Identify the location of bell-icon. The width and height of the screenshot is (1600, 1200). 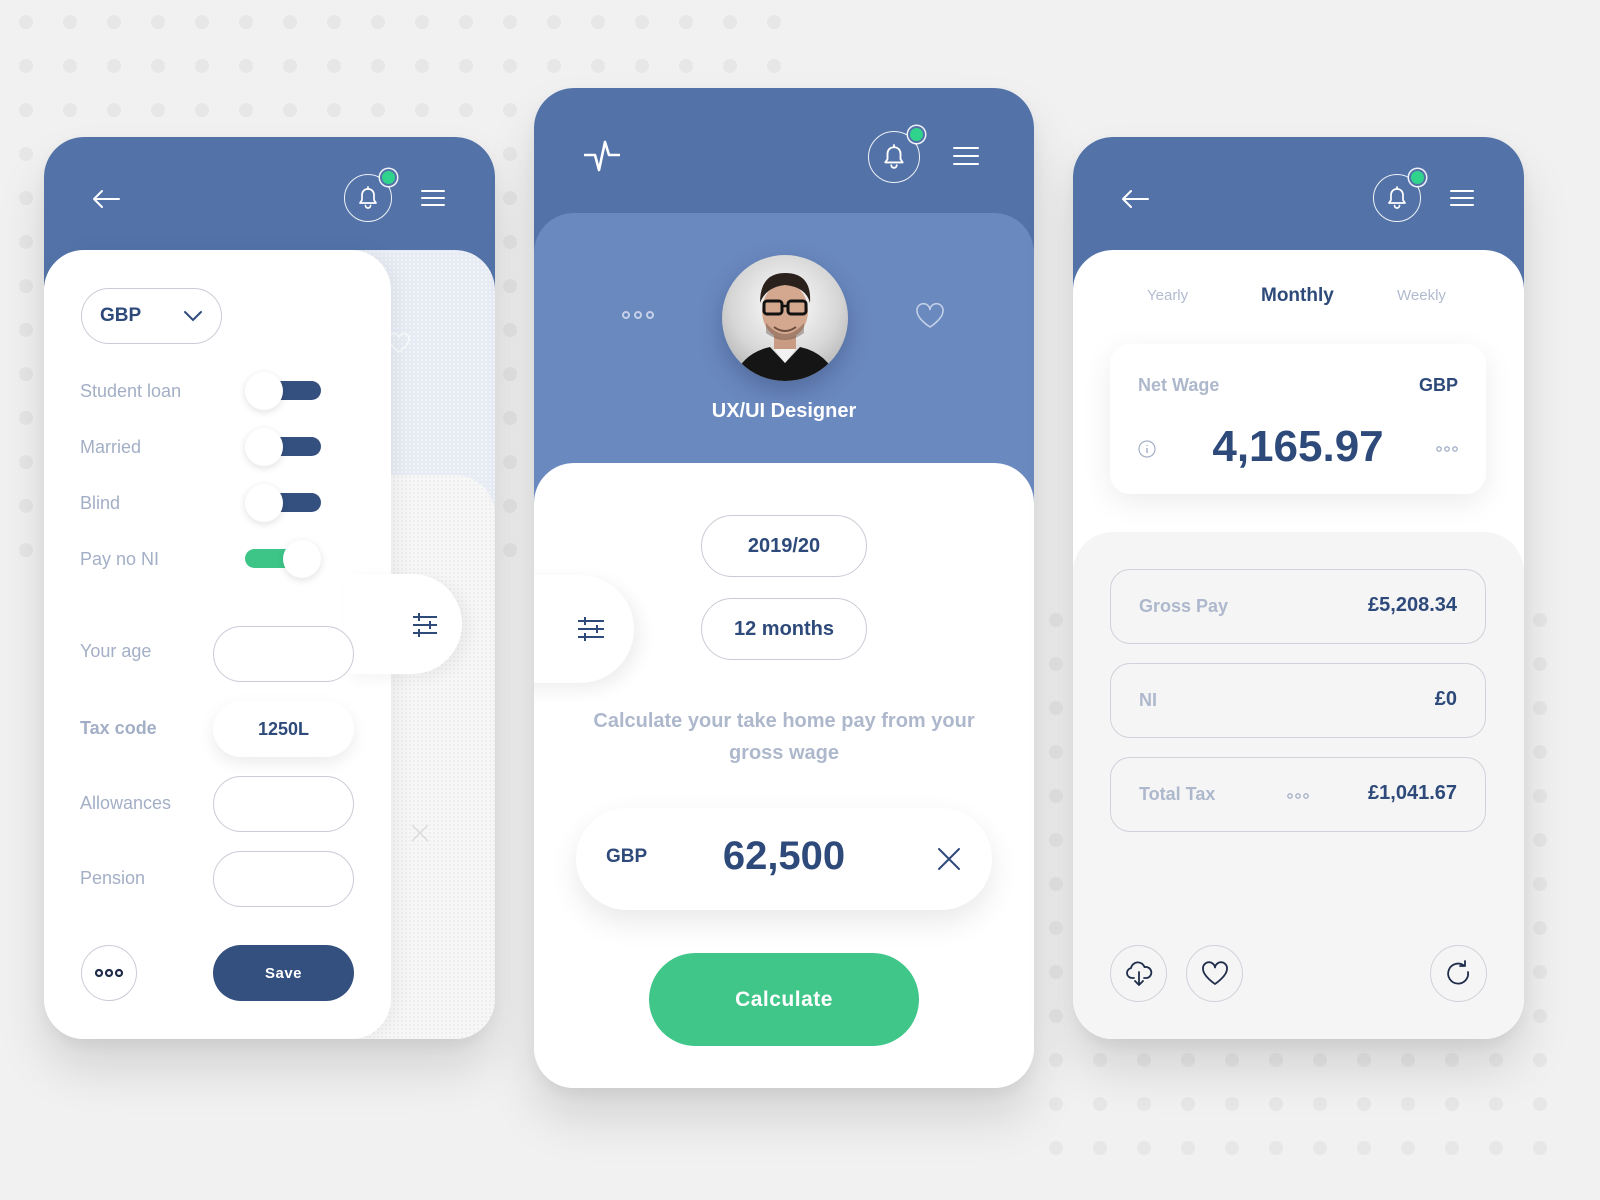
(894, 156).